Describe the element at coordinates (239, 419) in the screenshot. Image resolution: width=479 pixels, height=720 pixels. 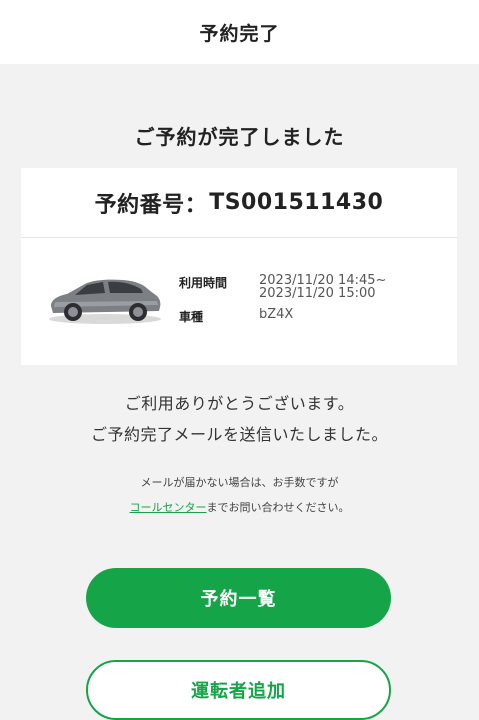
I see `thanks-message: ご利用ありがとうございます。 ご予約完了メールを送信いたしました。` at that location.